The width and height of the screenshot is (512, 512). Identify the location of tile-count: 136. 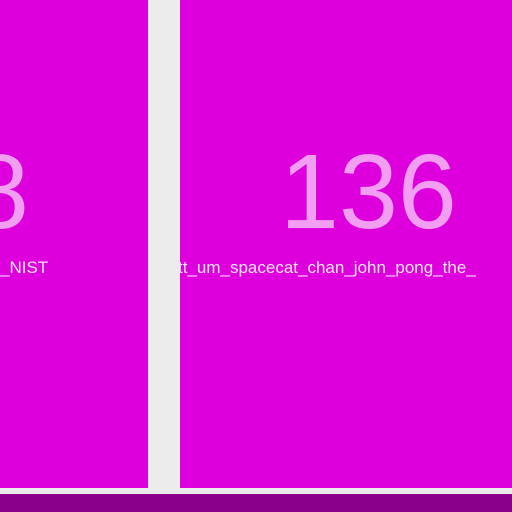
(368, 192).